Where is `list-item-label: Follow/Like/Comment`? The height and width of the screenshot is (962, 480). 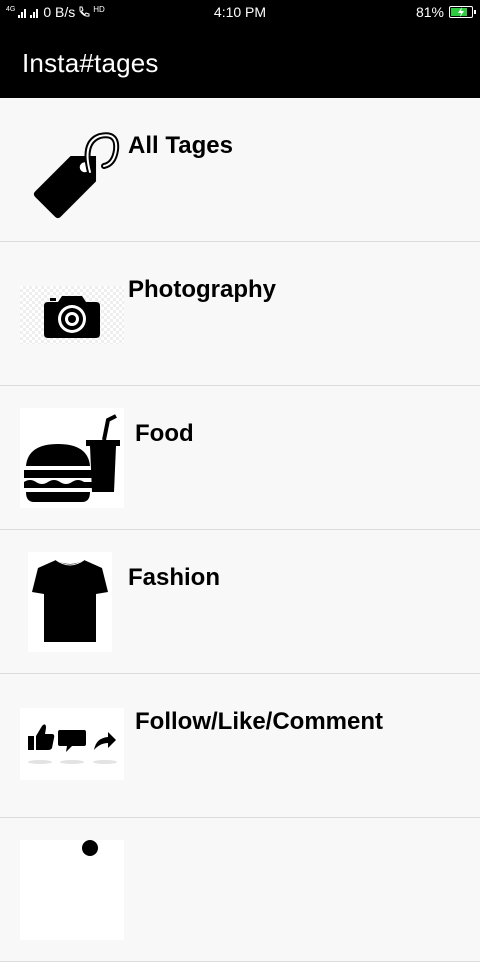
list-item-label: Follow/Like/Comment is located at coordinates (259, 721).